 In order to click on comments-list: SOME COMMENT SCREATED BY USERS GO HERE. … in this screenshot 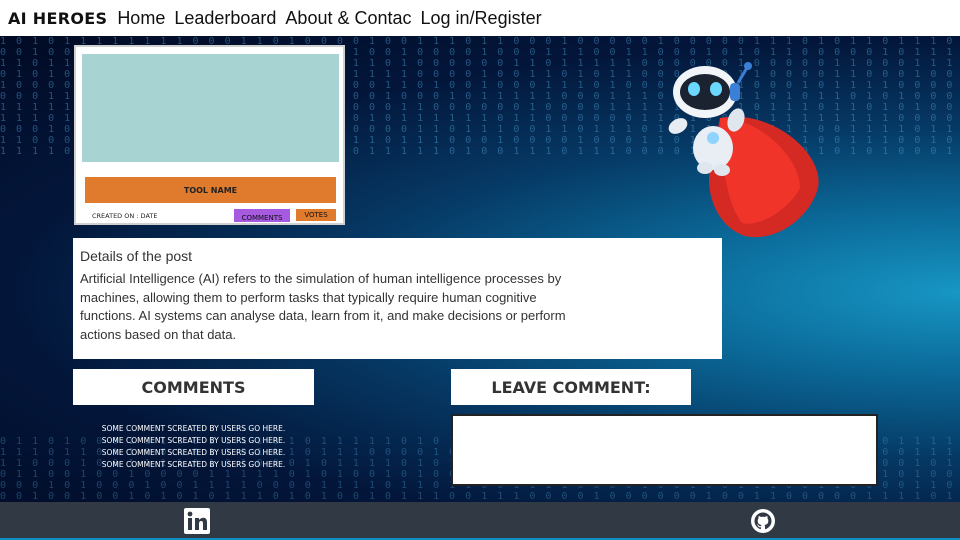, I will do `click(193, 447)`.